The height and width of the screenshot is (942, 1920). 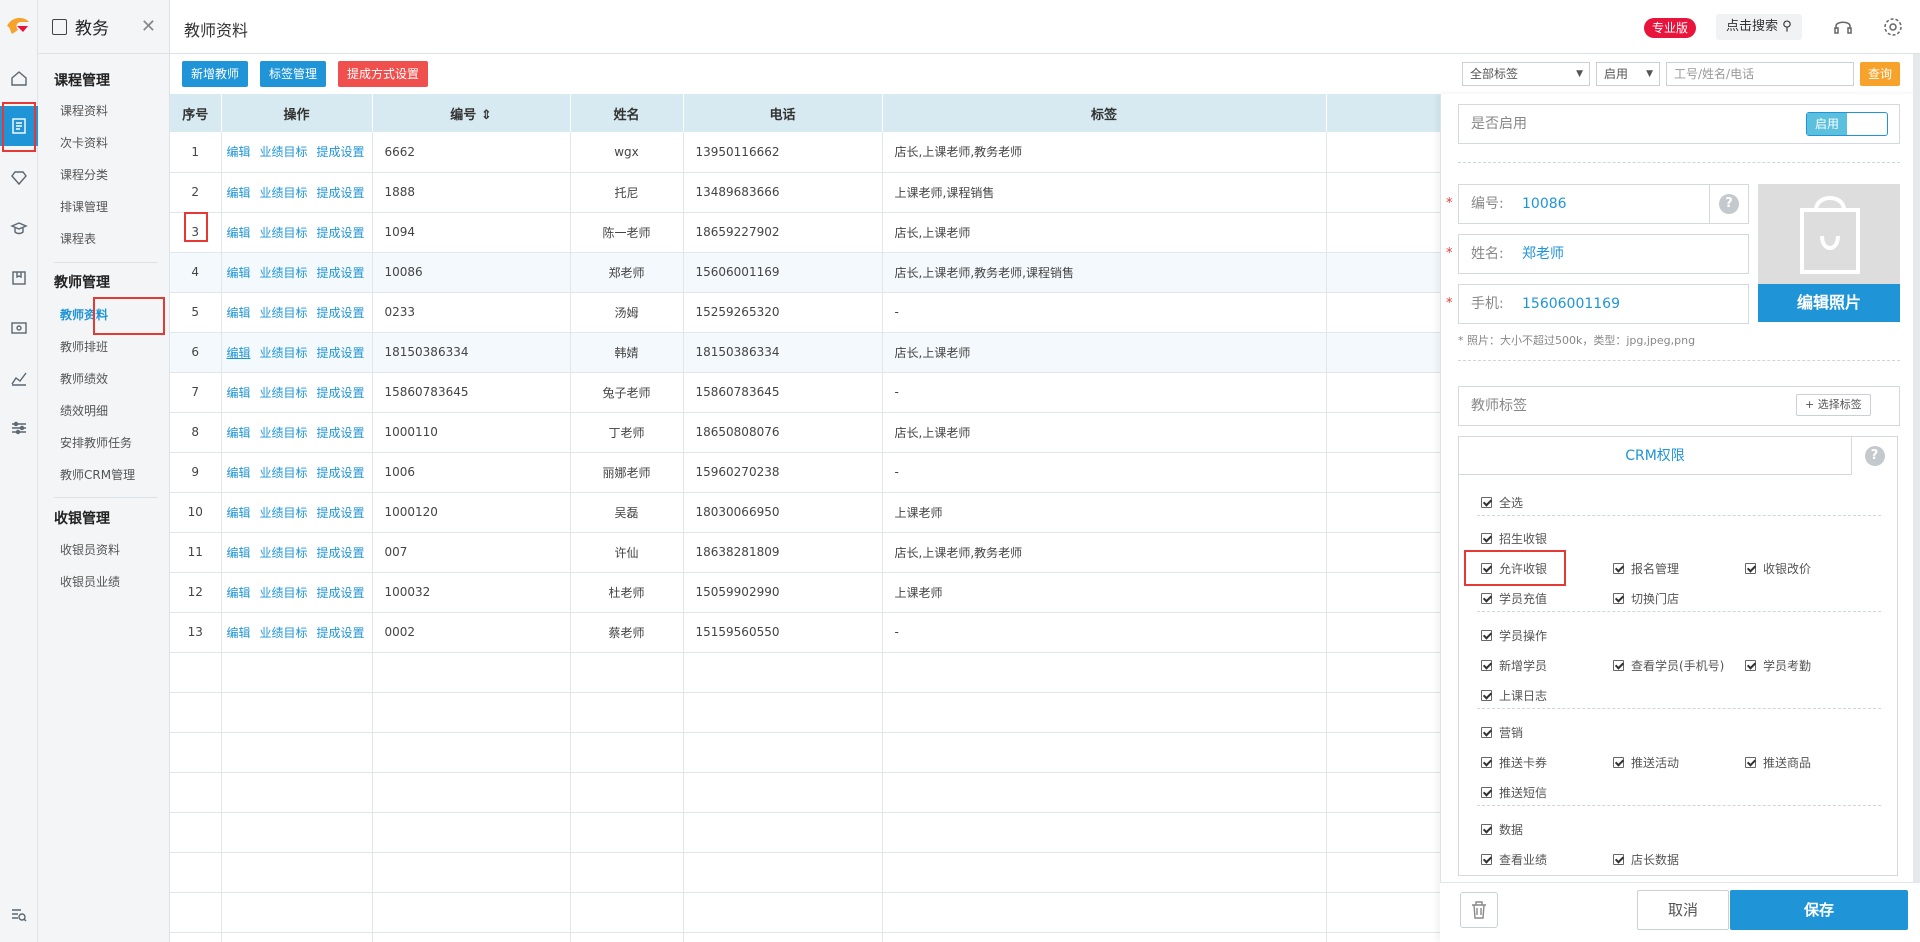 What do you see at coordinates (90, 549) in the screenshot?
I see `menu-item-cashier-data: 收银员资料` at bounding box center [90, 549].